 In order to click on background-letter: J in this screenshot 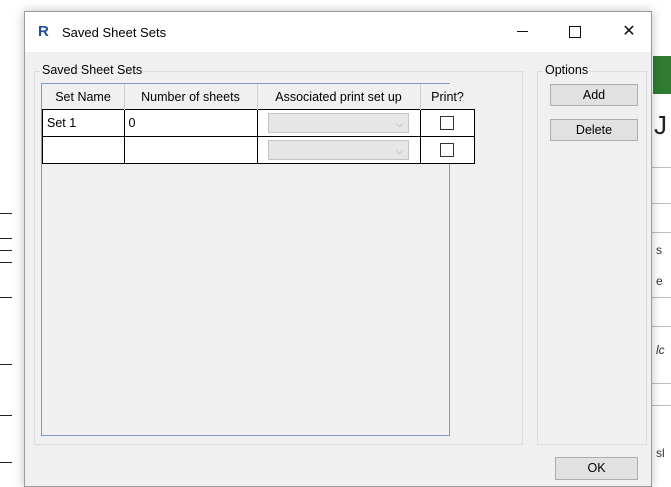, I will do `click(660, 125)`.